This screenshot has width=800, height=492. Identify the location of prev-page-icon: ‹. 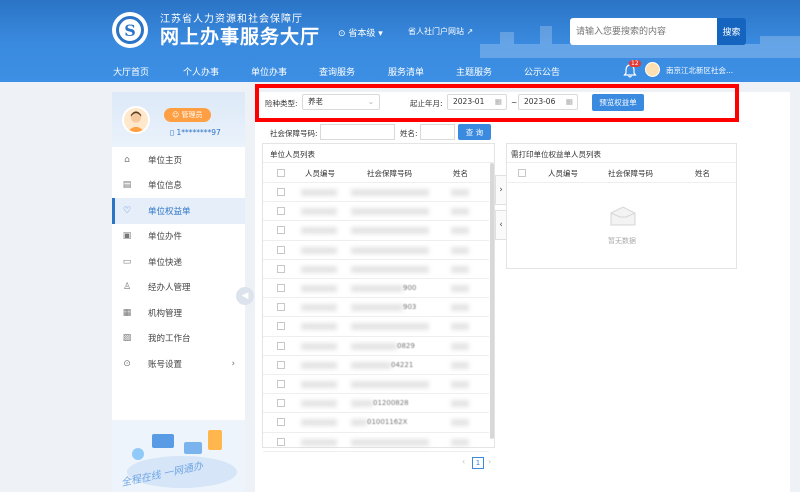
(463, 461).